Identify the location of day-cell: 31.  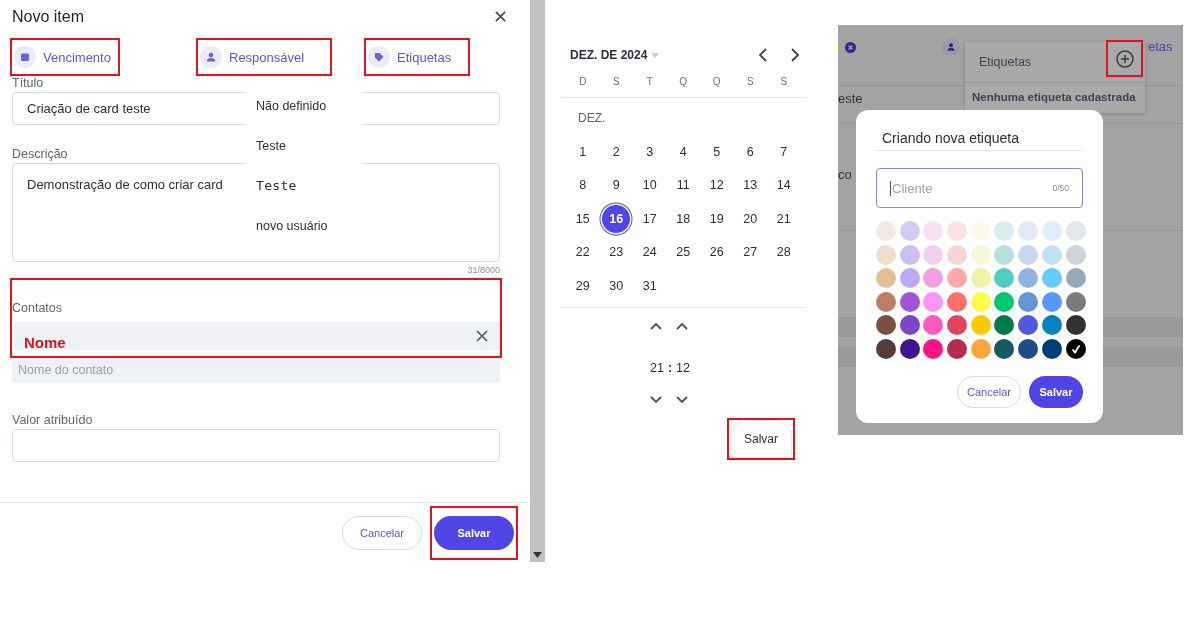
(650, 285).